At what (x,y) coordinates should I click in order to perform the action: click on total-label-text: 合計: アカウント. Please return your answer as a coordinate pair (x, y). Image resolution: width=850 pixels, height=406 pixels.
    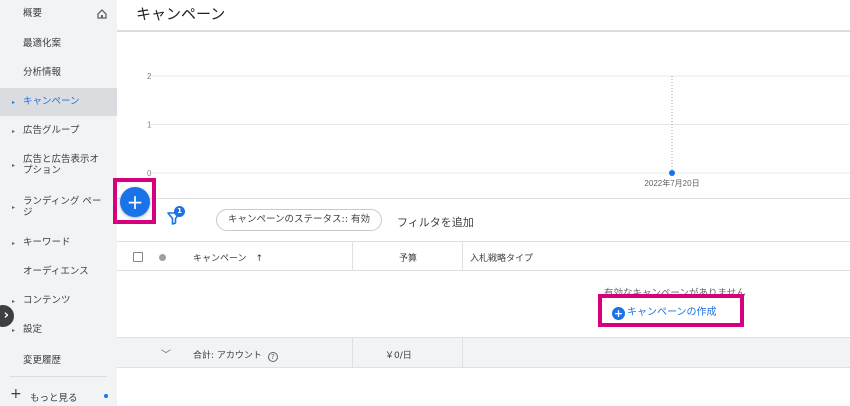
    Looking at the image, I should click on (227, 356).